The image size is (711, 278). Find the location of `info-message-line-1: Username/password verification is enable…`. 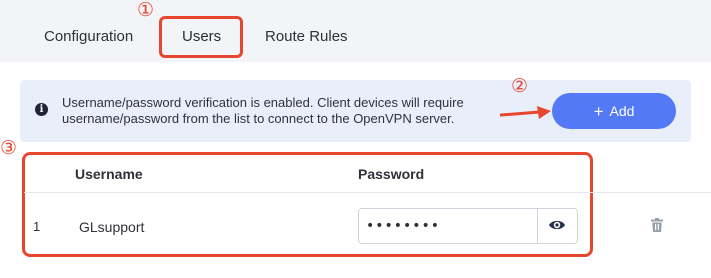

info-message-line-1: Username/password verification is enable… is located at coordinates (263, 102).